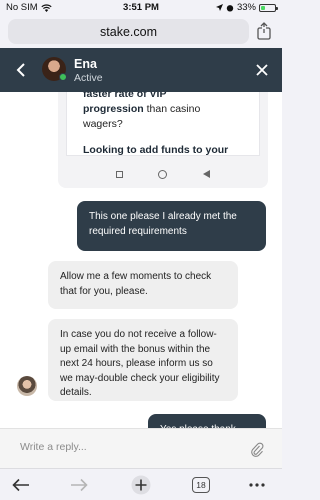 The height and width of the screenshot is (500, 320). I want to click on url-text: stake.com, so click(128, 31).